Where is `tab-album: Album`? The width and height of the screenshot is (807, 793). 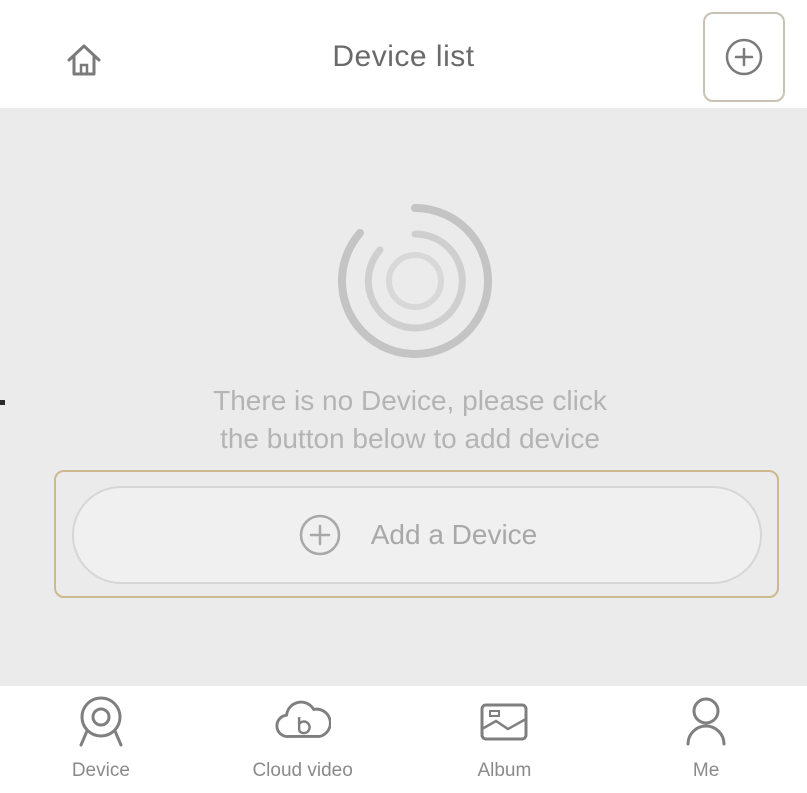
tab-album: Album is located at coordinates (505, 739).